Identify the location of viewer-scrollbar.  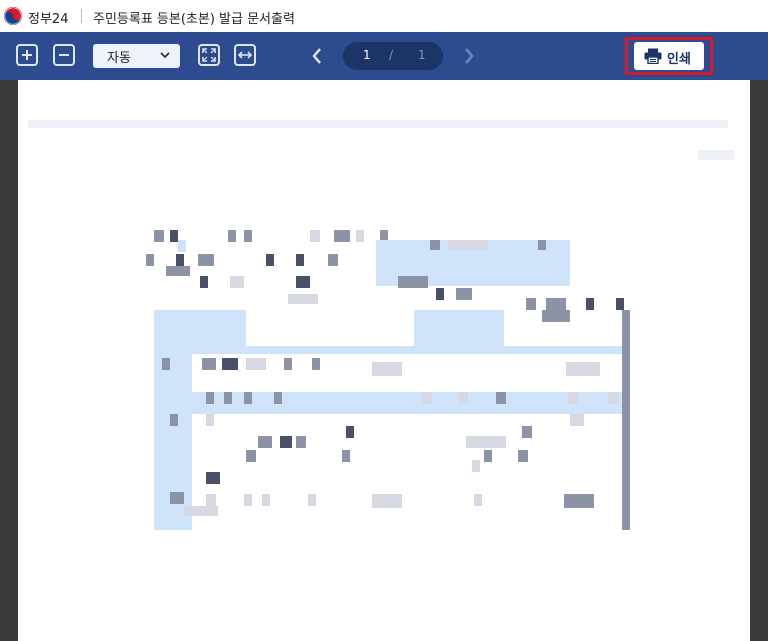
(759, 360).